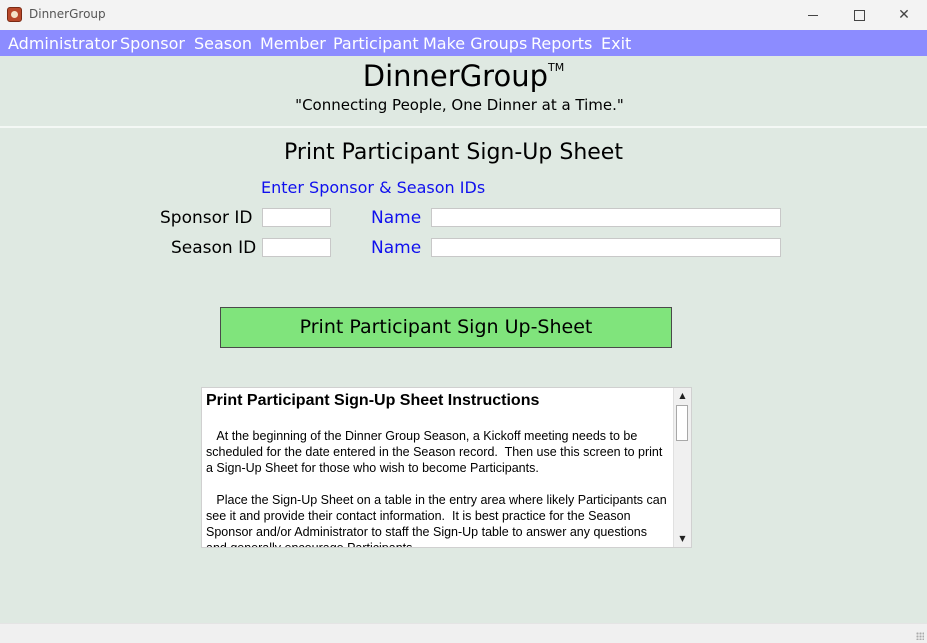  I want to click on title-bar: DinnerGroup ✕, so click(463, 15).